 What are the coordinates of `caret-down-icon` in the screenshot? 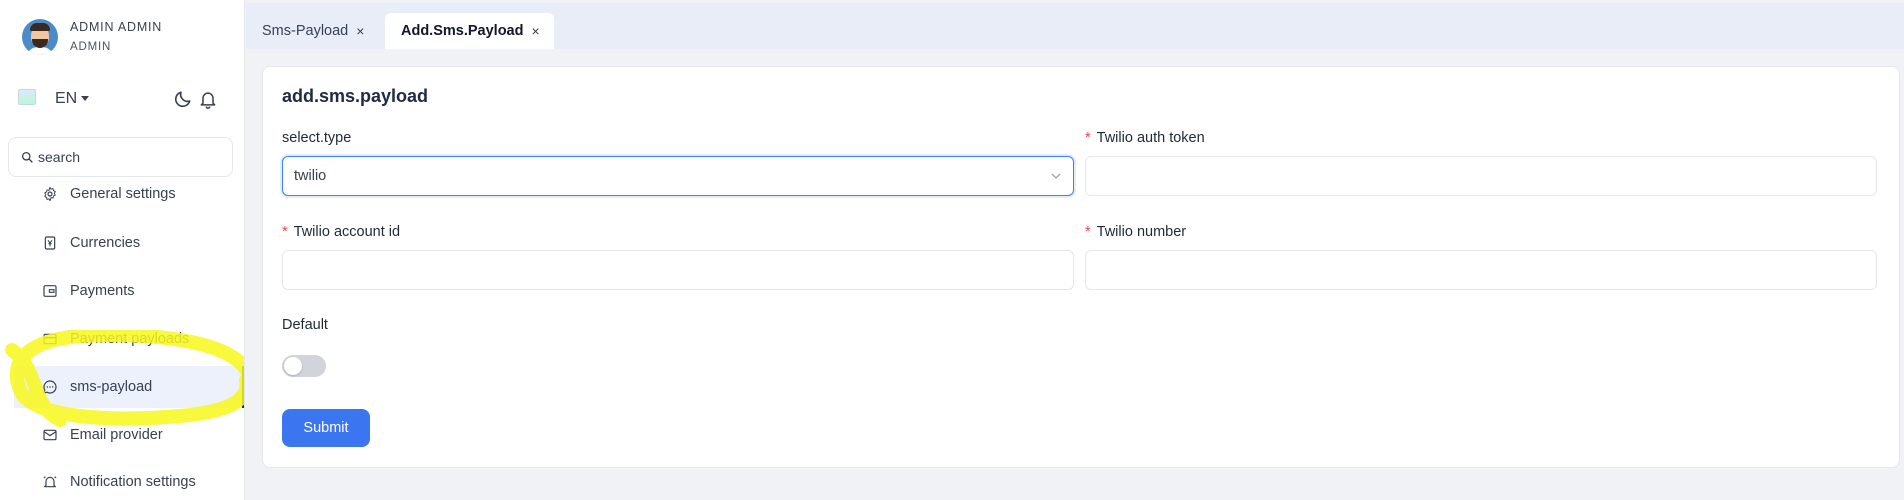 It's located at (85, 99).